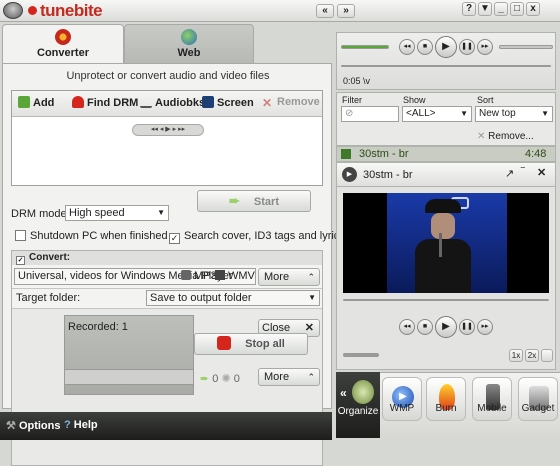 This screenshot has height=466, width=560. I want to click on remove-button: ✕ Remove, so click(291, 103).